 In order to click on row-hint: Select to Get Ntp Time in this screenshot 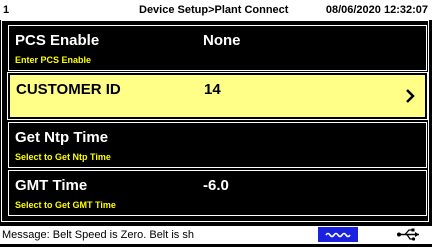, I will do `click(63, 157)`.